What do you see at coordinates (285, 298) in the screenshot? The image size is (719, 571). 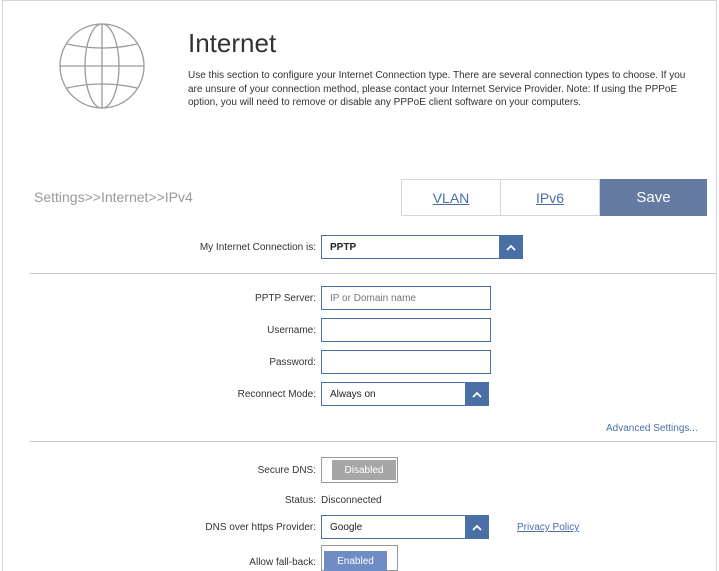 I see `pptp-server-label: PPTP Server:` at bounding box center [285, 298].